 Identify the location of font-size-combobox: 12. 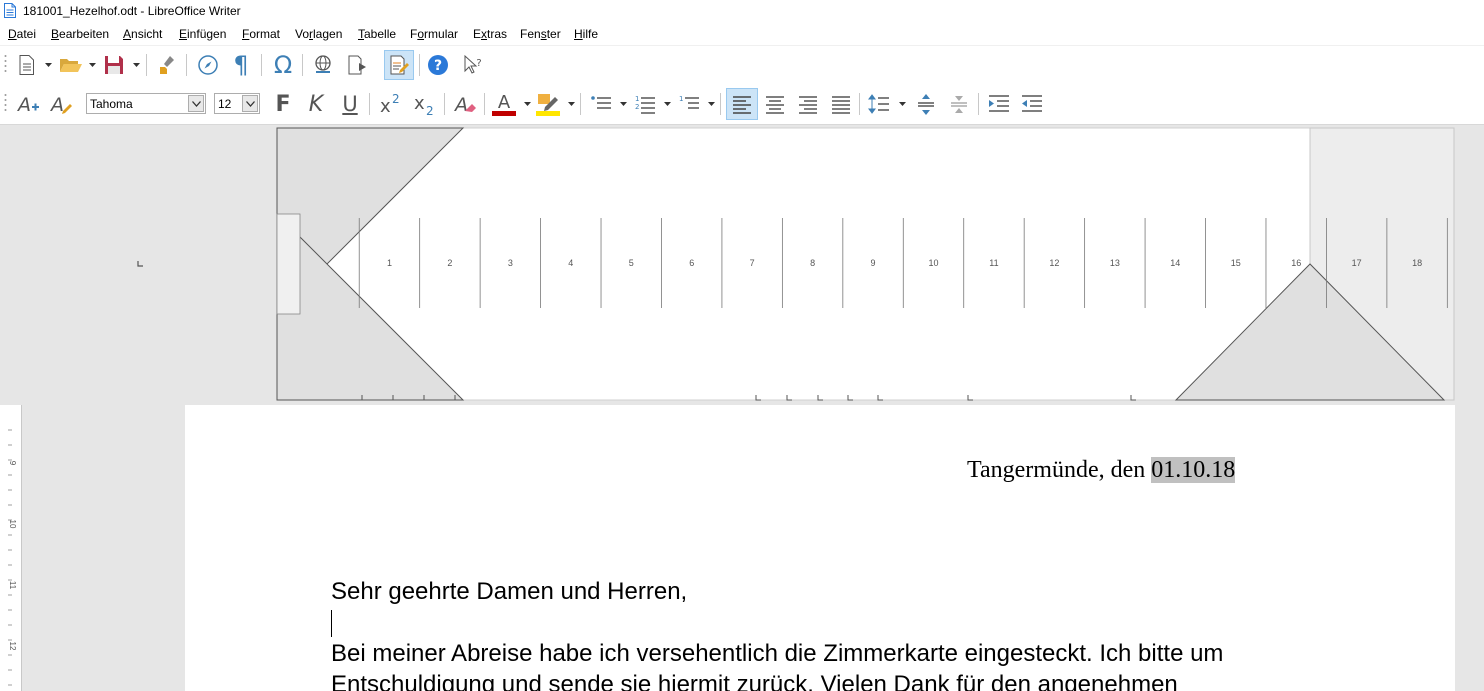
(237, 103).